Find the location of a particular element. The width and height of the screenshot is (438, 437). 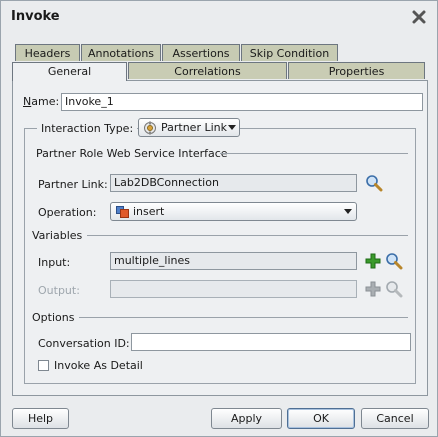

partner-role-section-title: Partner Role Web Service Interface is located at coordinates (132, 153).